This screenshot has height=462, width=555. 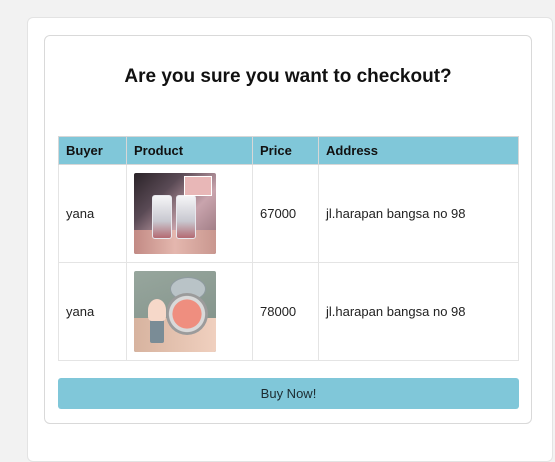 What do you see at coordinates (175, 311) in the screenshot?
I see `product-image-blush` at bounding box center [175, 311].